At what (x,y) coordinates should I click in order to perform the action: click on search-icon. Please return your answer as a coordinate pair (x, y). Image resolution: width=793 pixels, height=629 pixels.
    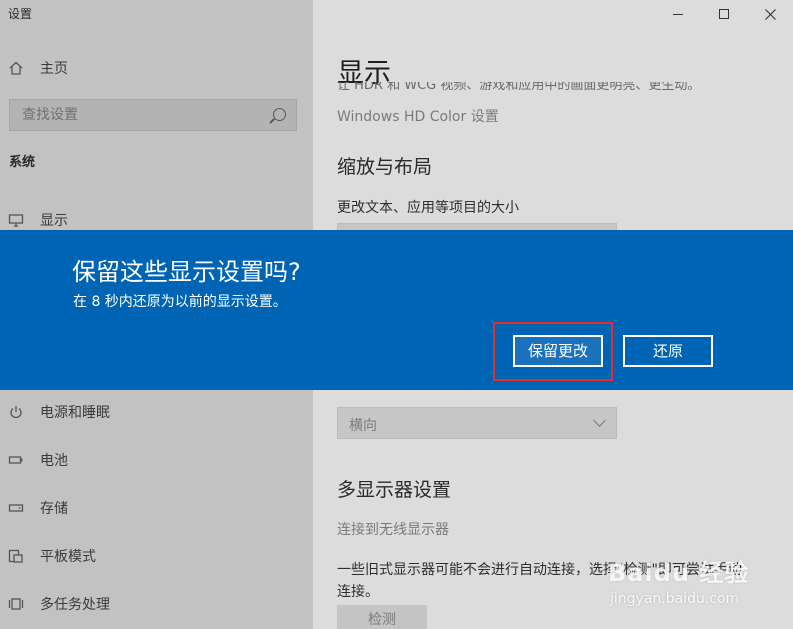
    Looking at the image, I should click on (279, 114).